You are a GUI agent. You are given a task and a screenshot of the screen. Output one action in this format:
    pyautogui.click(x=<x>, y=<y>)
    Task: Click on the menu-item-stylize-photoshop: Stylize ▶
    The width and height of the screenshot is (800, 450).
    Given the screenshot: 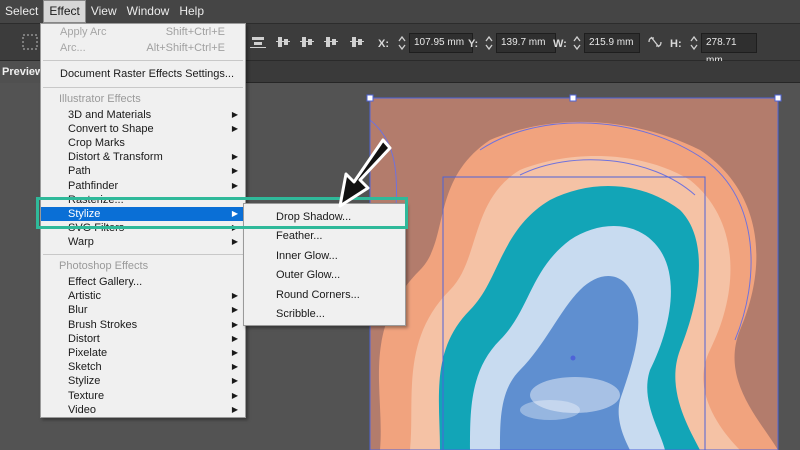 What is the action you would take?
    pyautogui.click(x=143, y=381)
    